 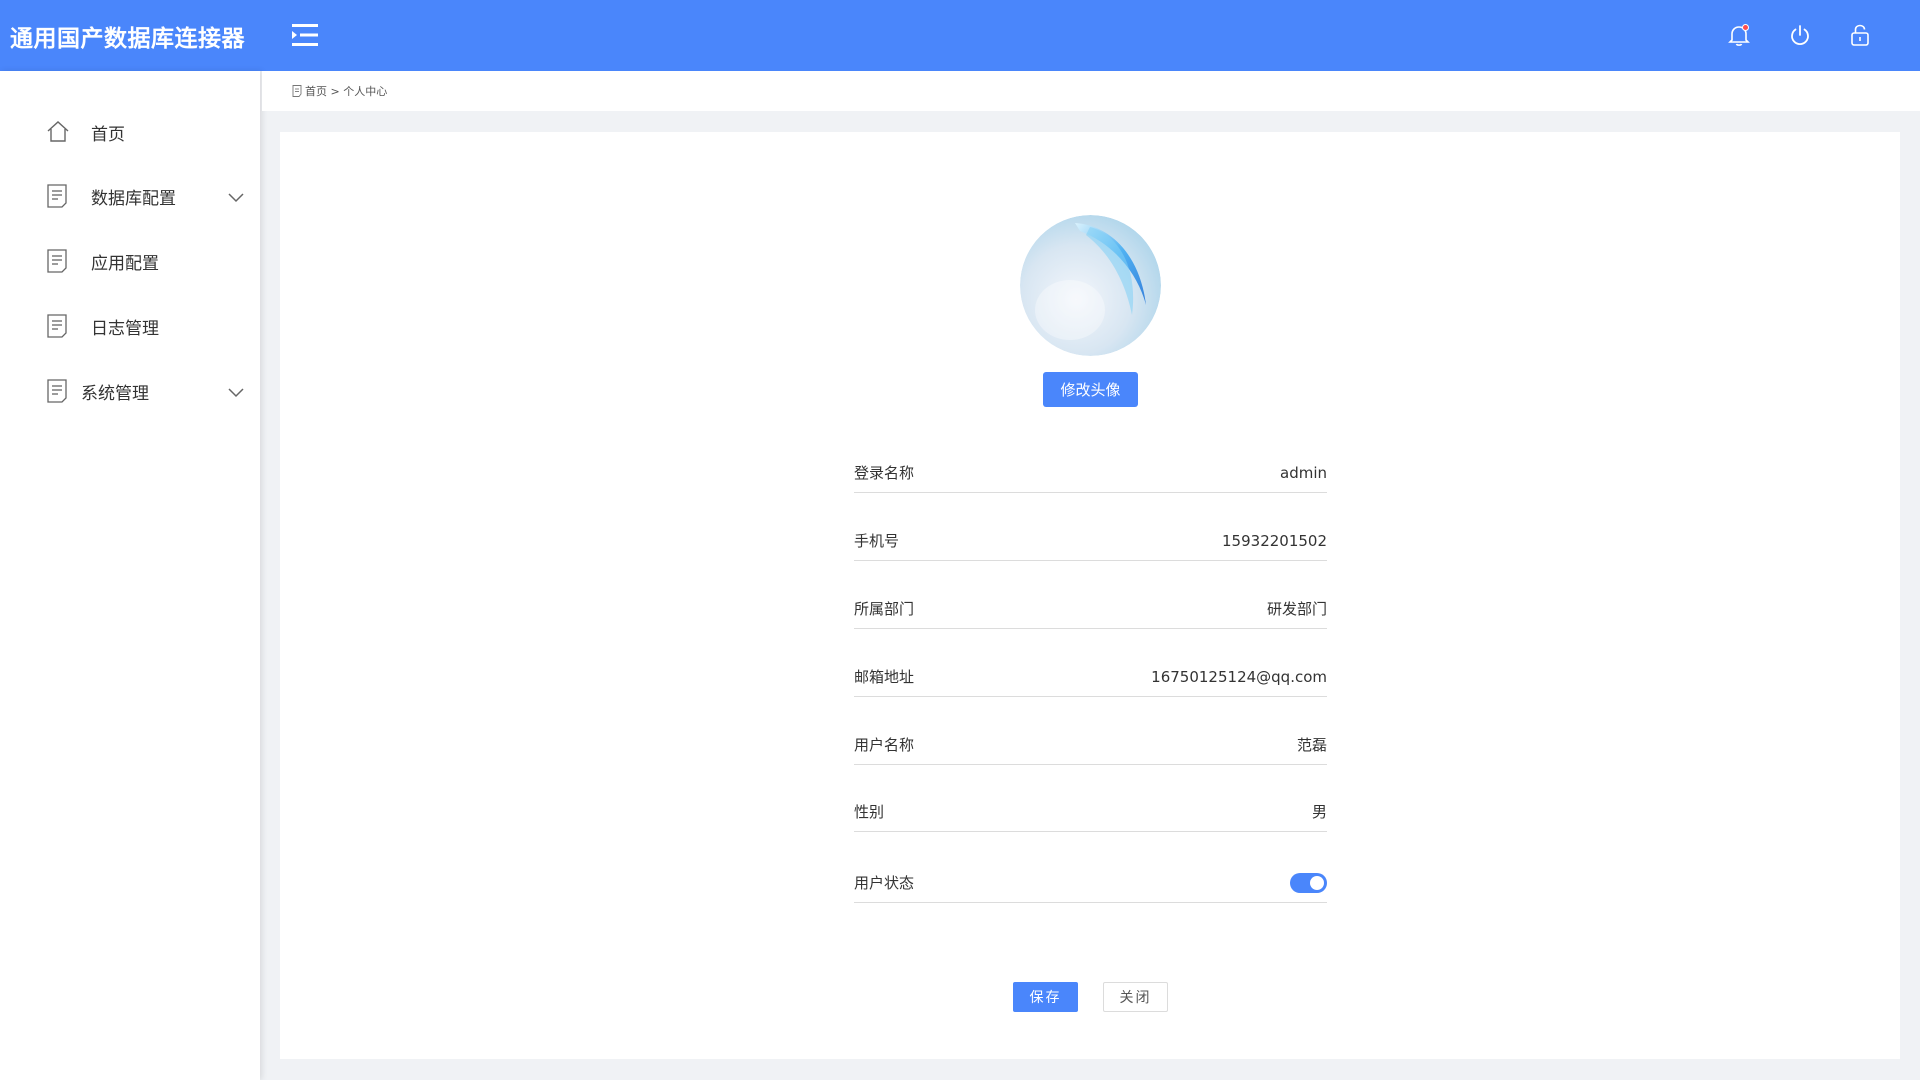 What do you see at coordinates (884, 473) in the screenshot?
I see `field-label: 登录名称` at bounding box center [884, 473].